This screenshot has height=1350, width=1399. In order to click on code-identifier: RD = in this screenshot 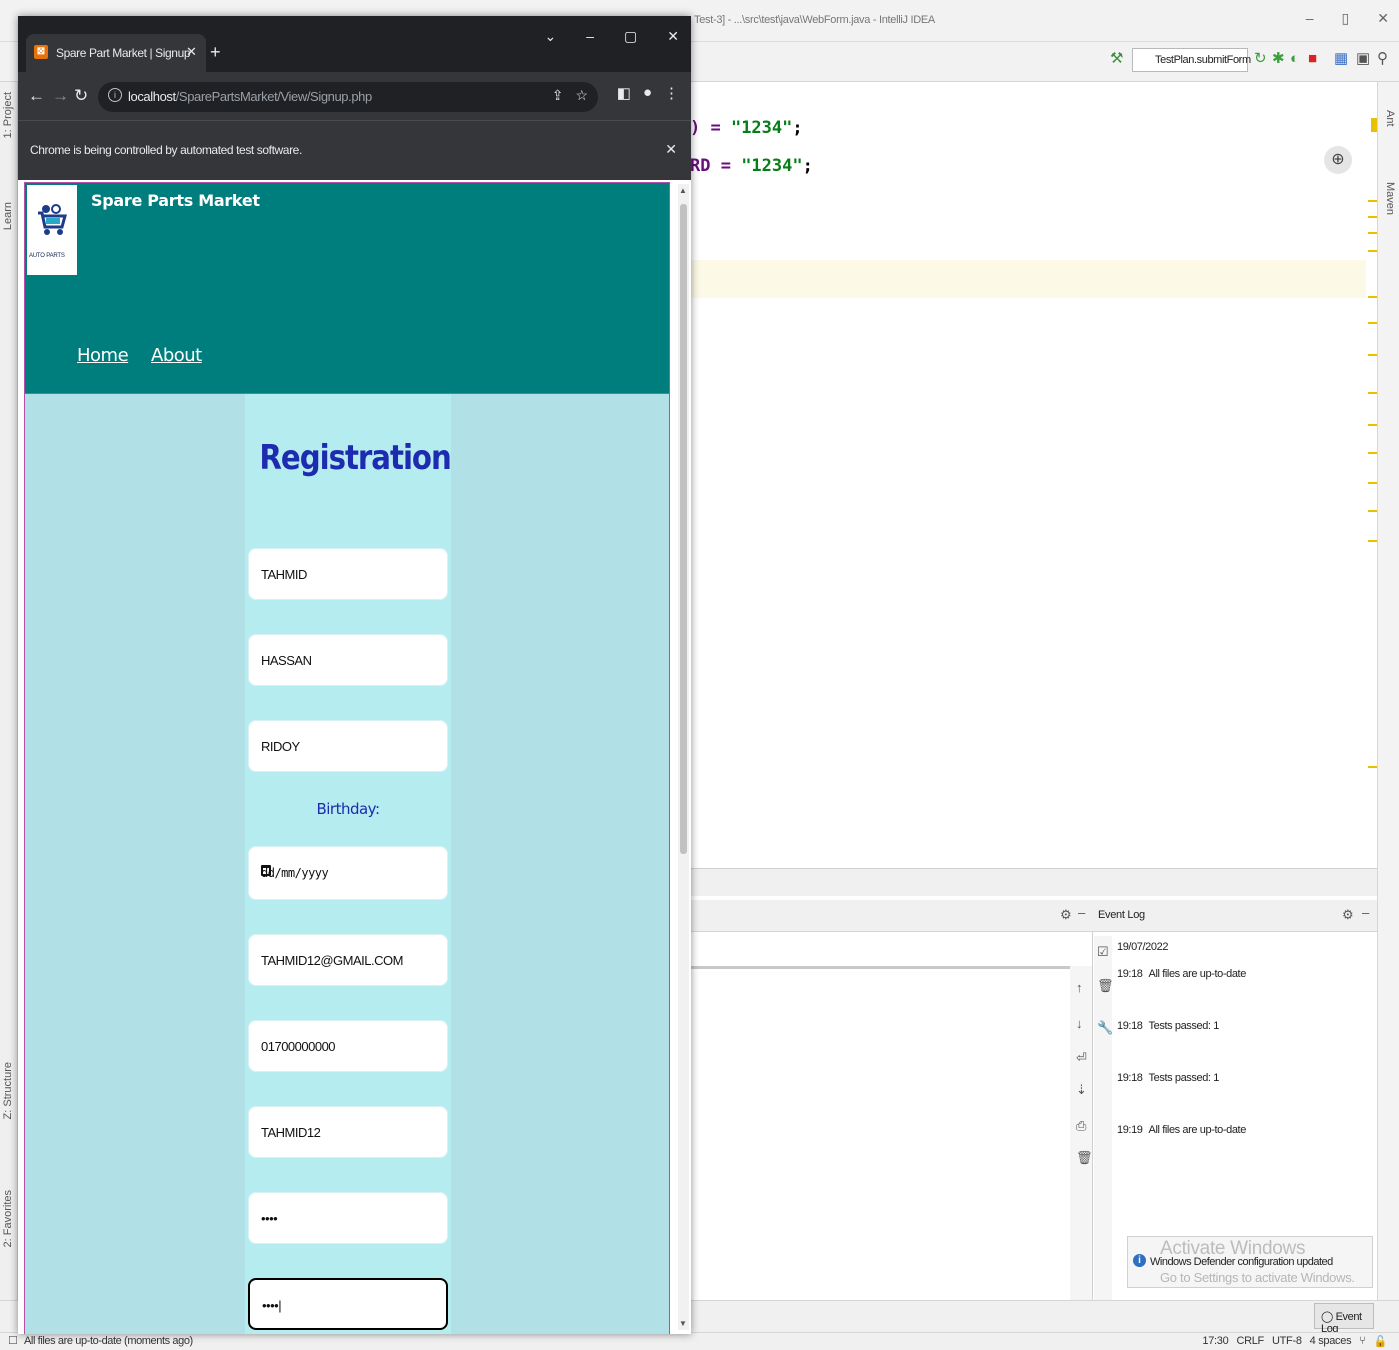, I will do `click(716, 166)`.